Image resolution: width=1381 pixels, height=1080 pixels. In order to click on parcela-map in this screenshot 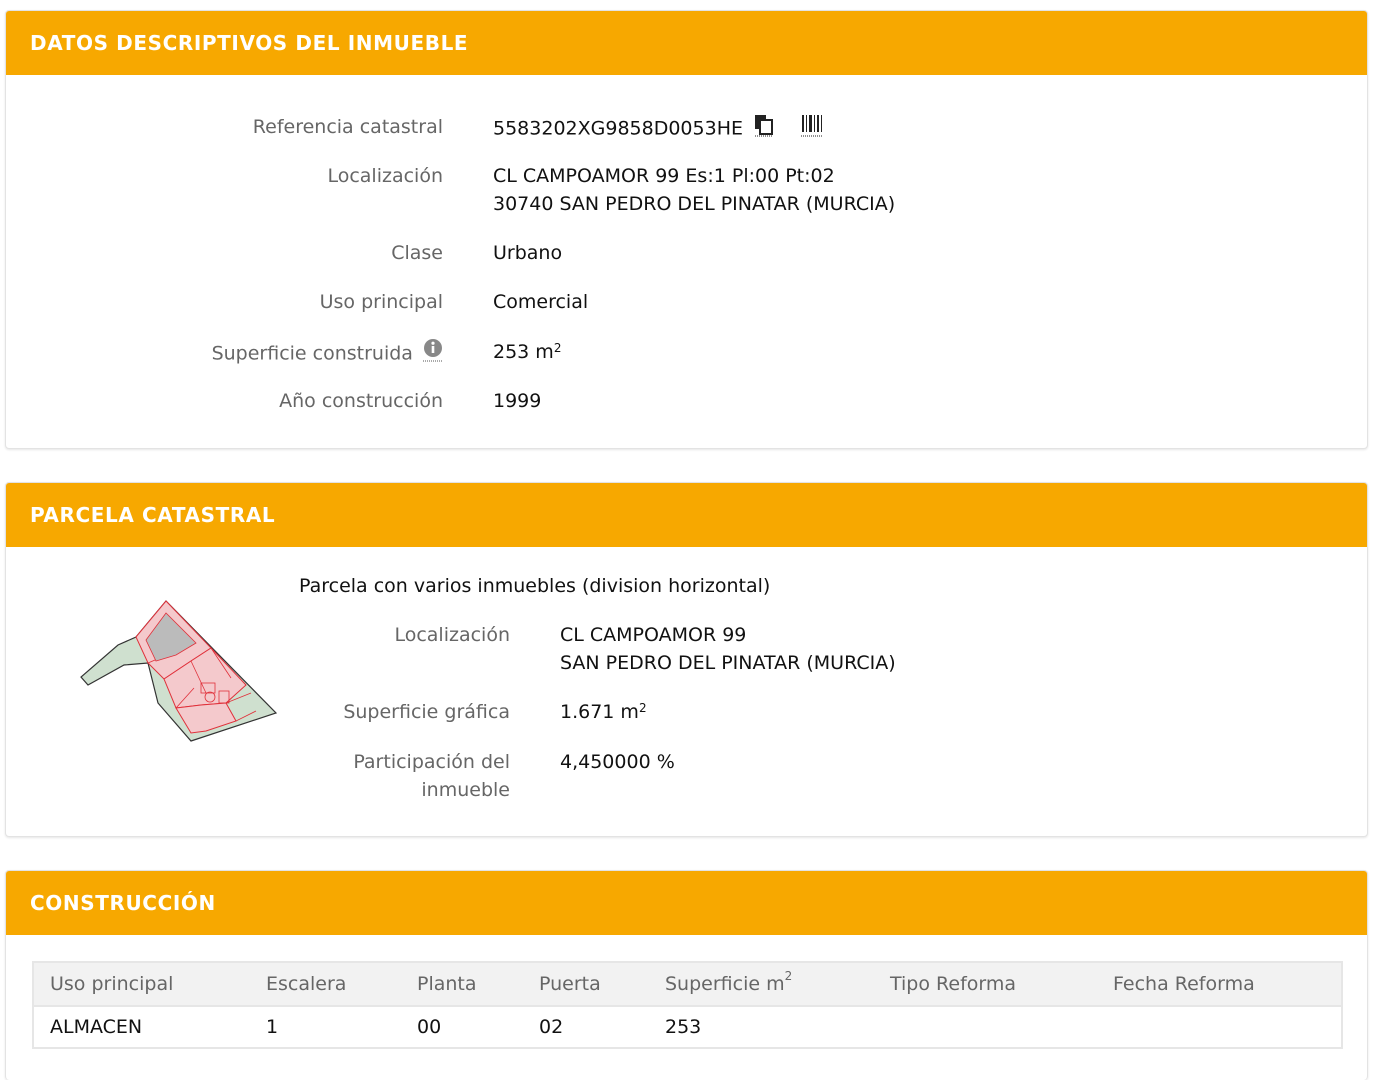, I will do `click(181, 668)`.